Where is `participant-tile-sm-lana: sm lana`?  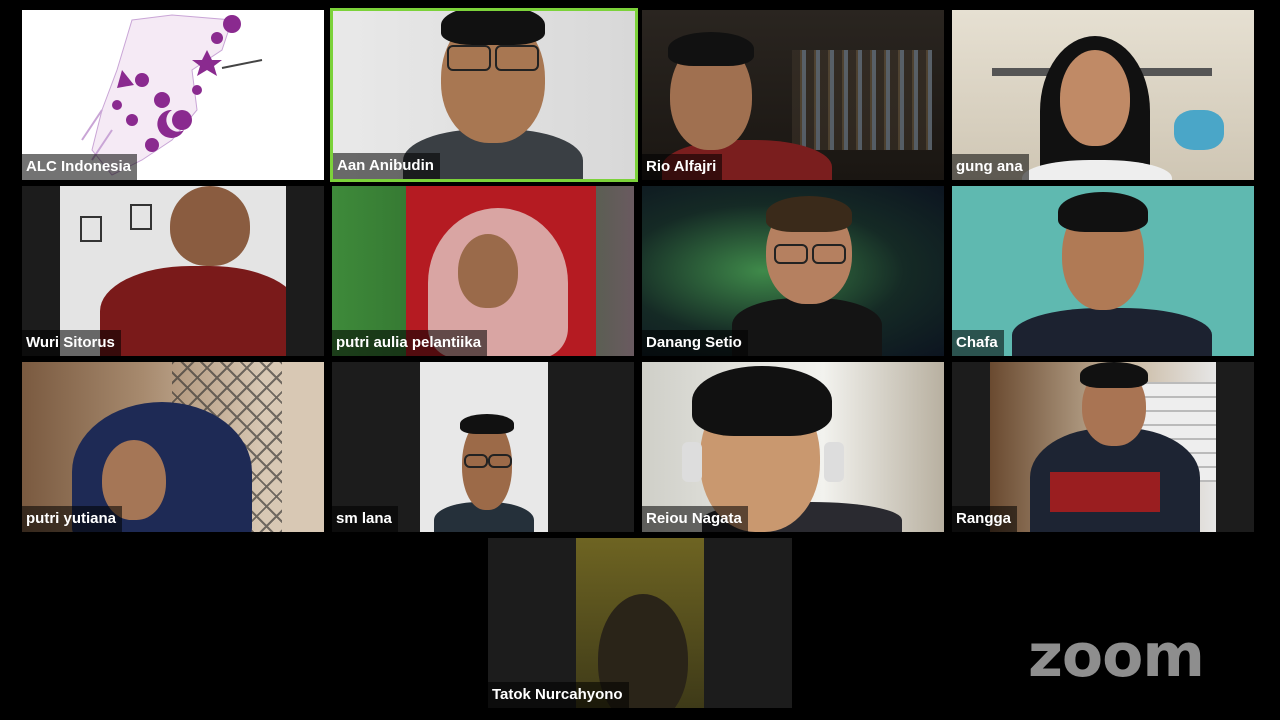
participant-tile-sm-lana: sm lana is located at coordinates (483, 447).